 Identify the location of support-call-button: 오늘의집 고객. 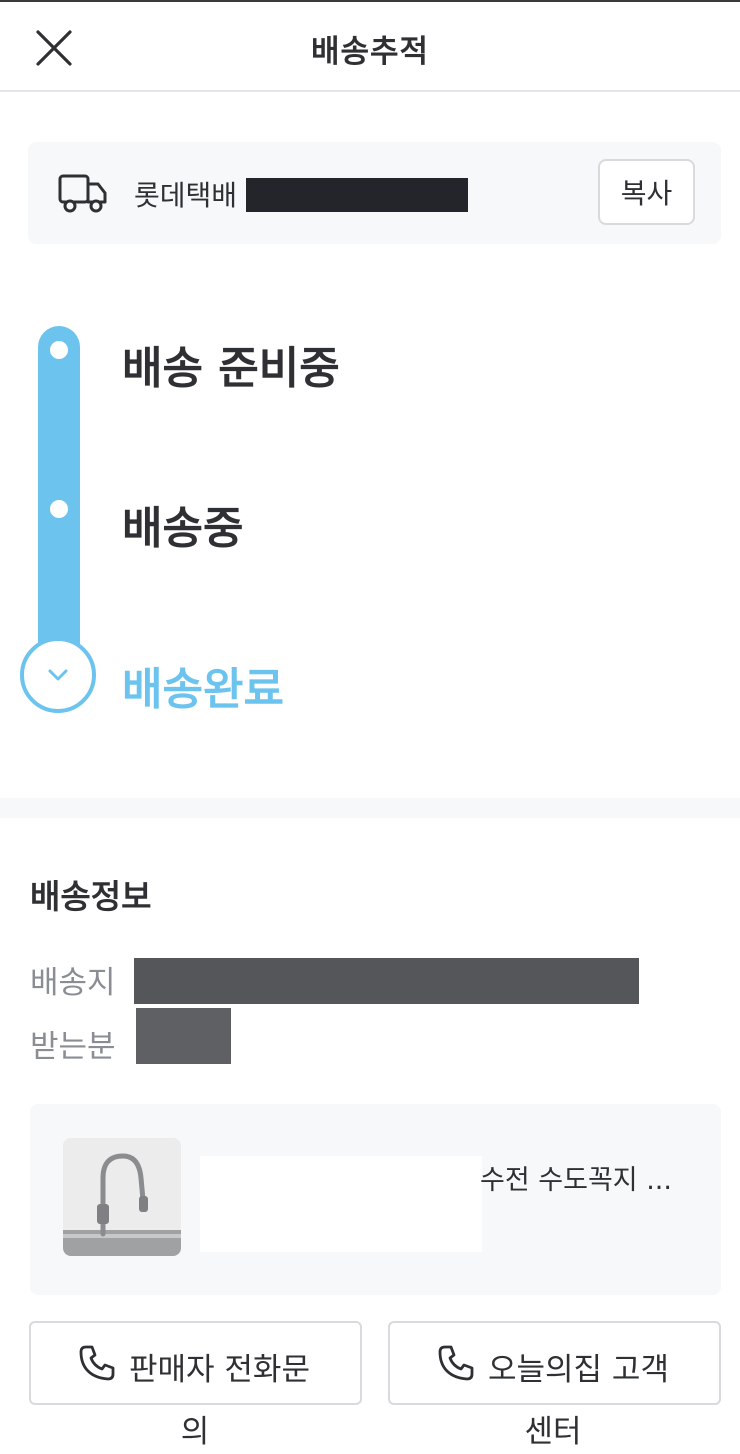
(554, 1363).